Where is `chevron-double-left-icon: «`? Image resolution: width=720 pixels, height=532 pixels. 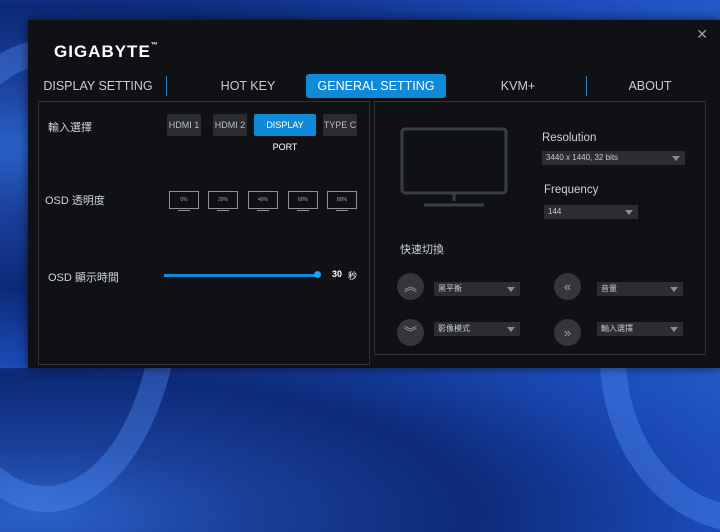
chevron-double-left-icon: « is located at coordinates (567, 286).